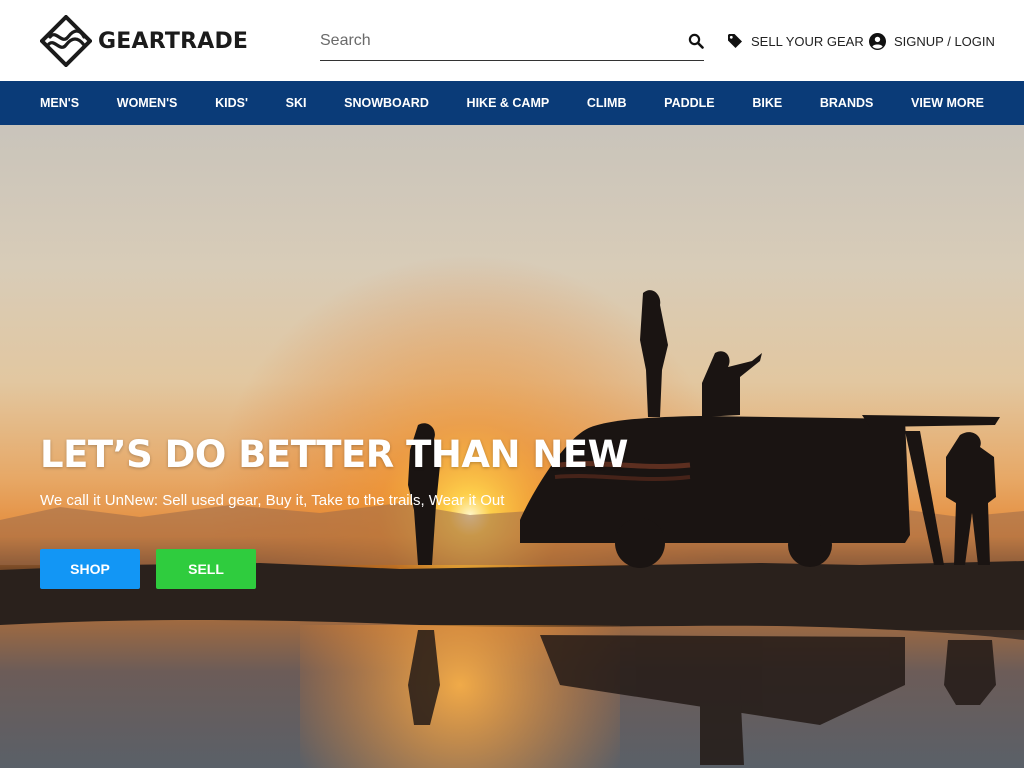  I want to click on nav-item-paddle: PADDLE, so click(689, 103).